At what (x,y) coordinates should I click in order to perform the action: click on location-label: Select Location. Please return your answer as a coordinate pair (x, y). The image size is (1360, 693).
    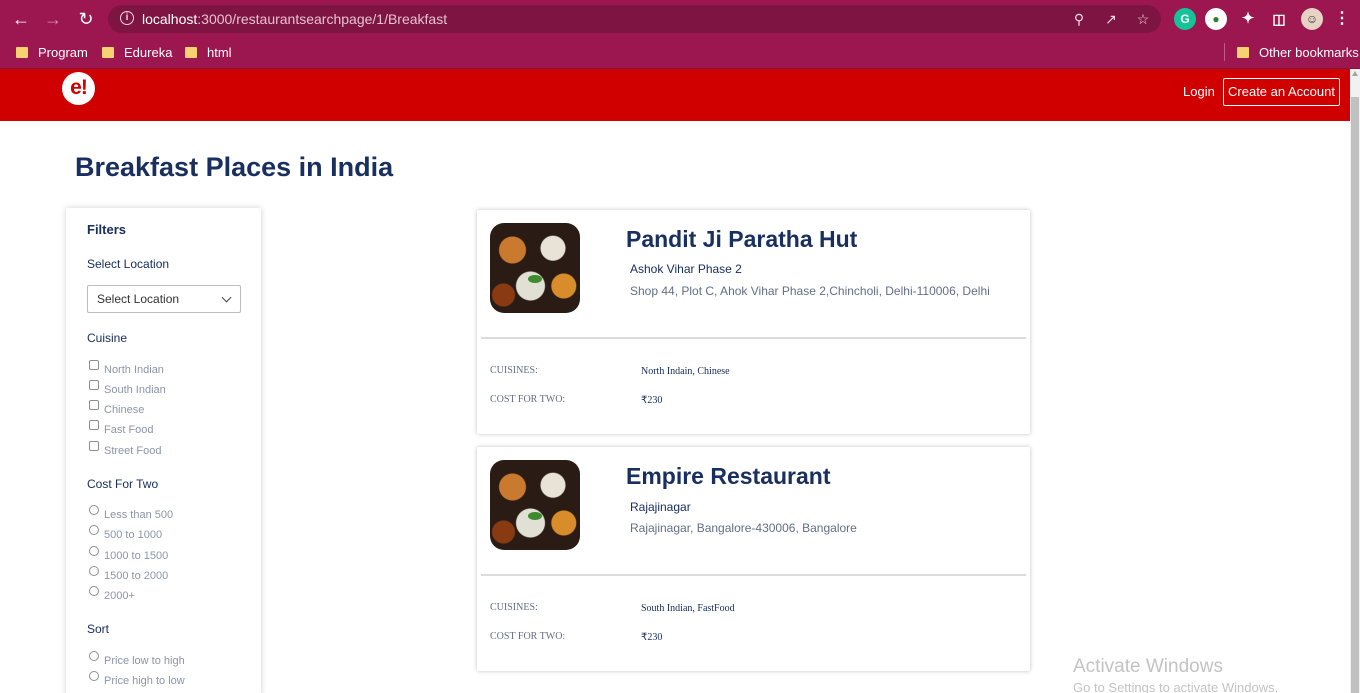
    Looking at the image, I should click on (128, 264).